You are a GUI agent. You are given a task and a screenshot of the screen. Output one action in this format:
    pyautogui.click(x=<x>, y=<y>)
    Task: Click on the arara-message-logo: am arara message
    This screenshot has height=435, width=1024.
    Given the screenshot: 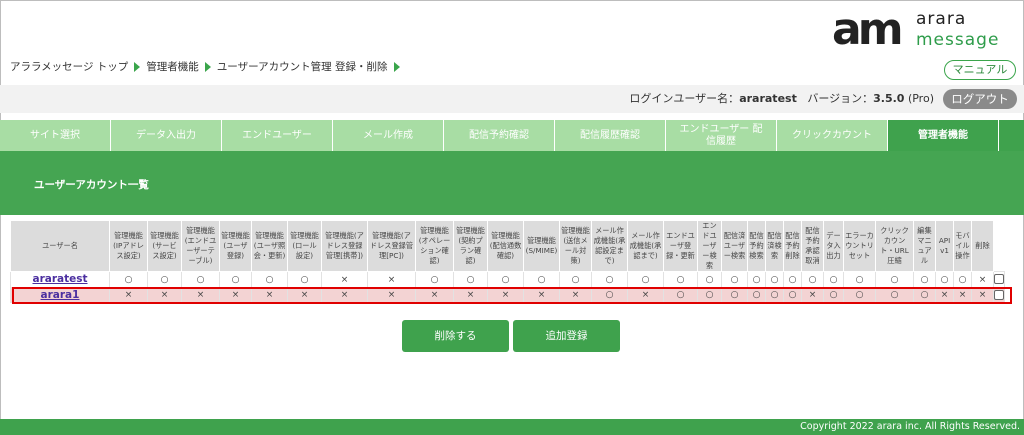 What is the action you would take?
    pyautogui.click(x=922, y=30)
    